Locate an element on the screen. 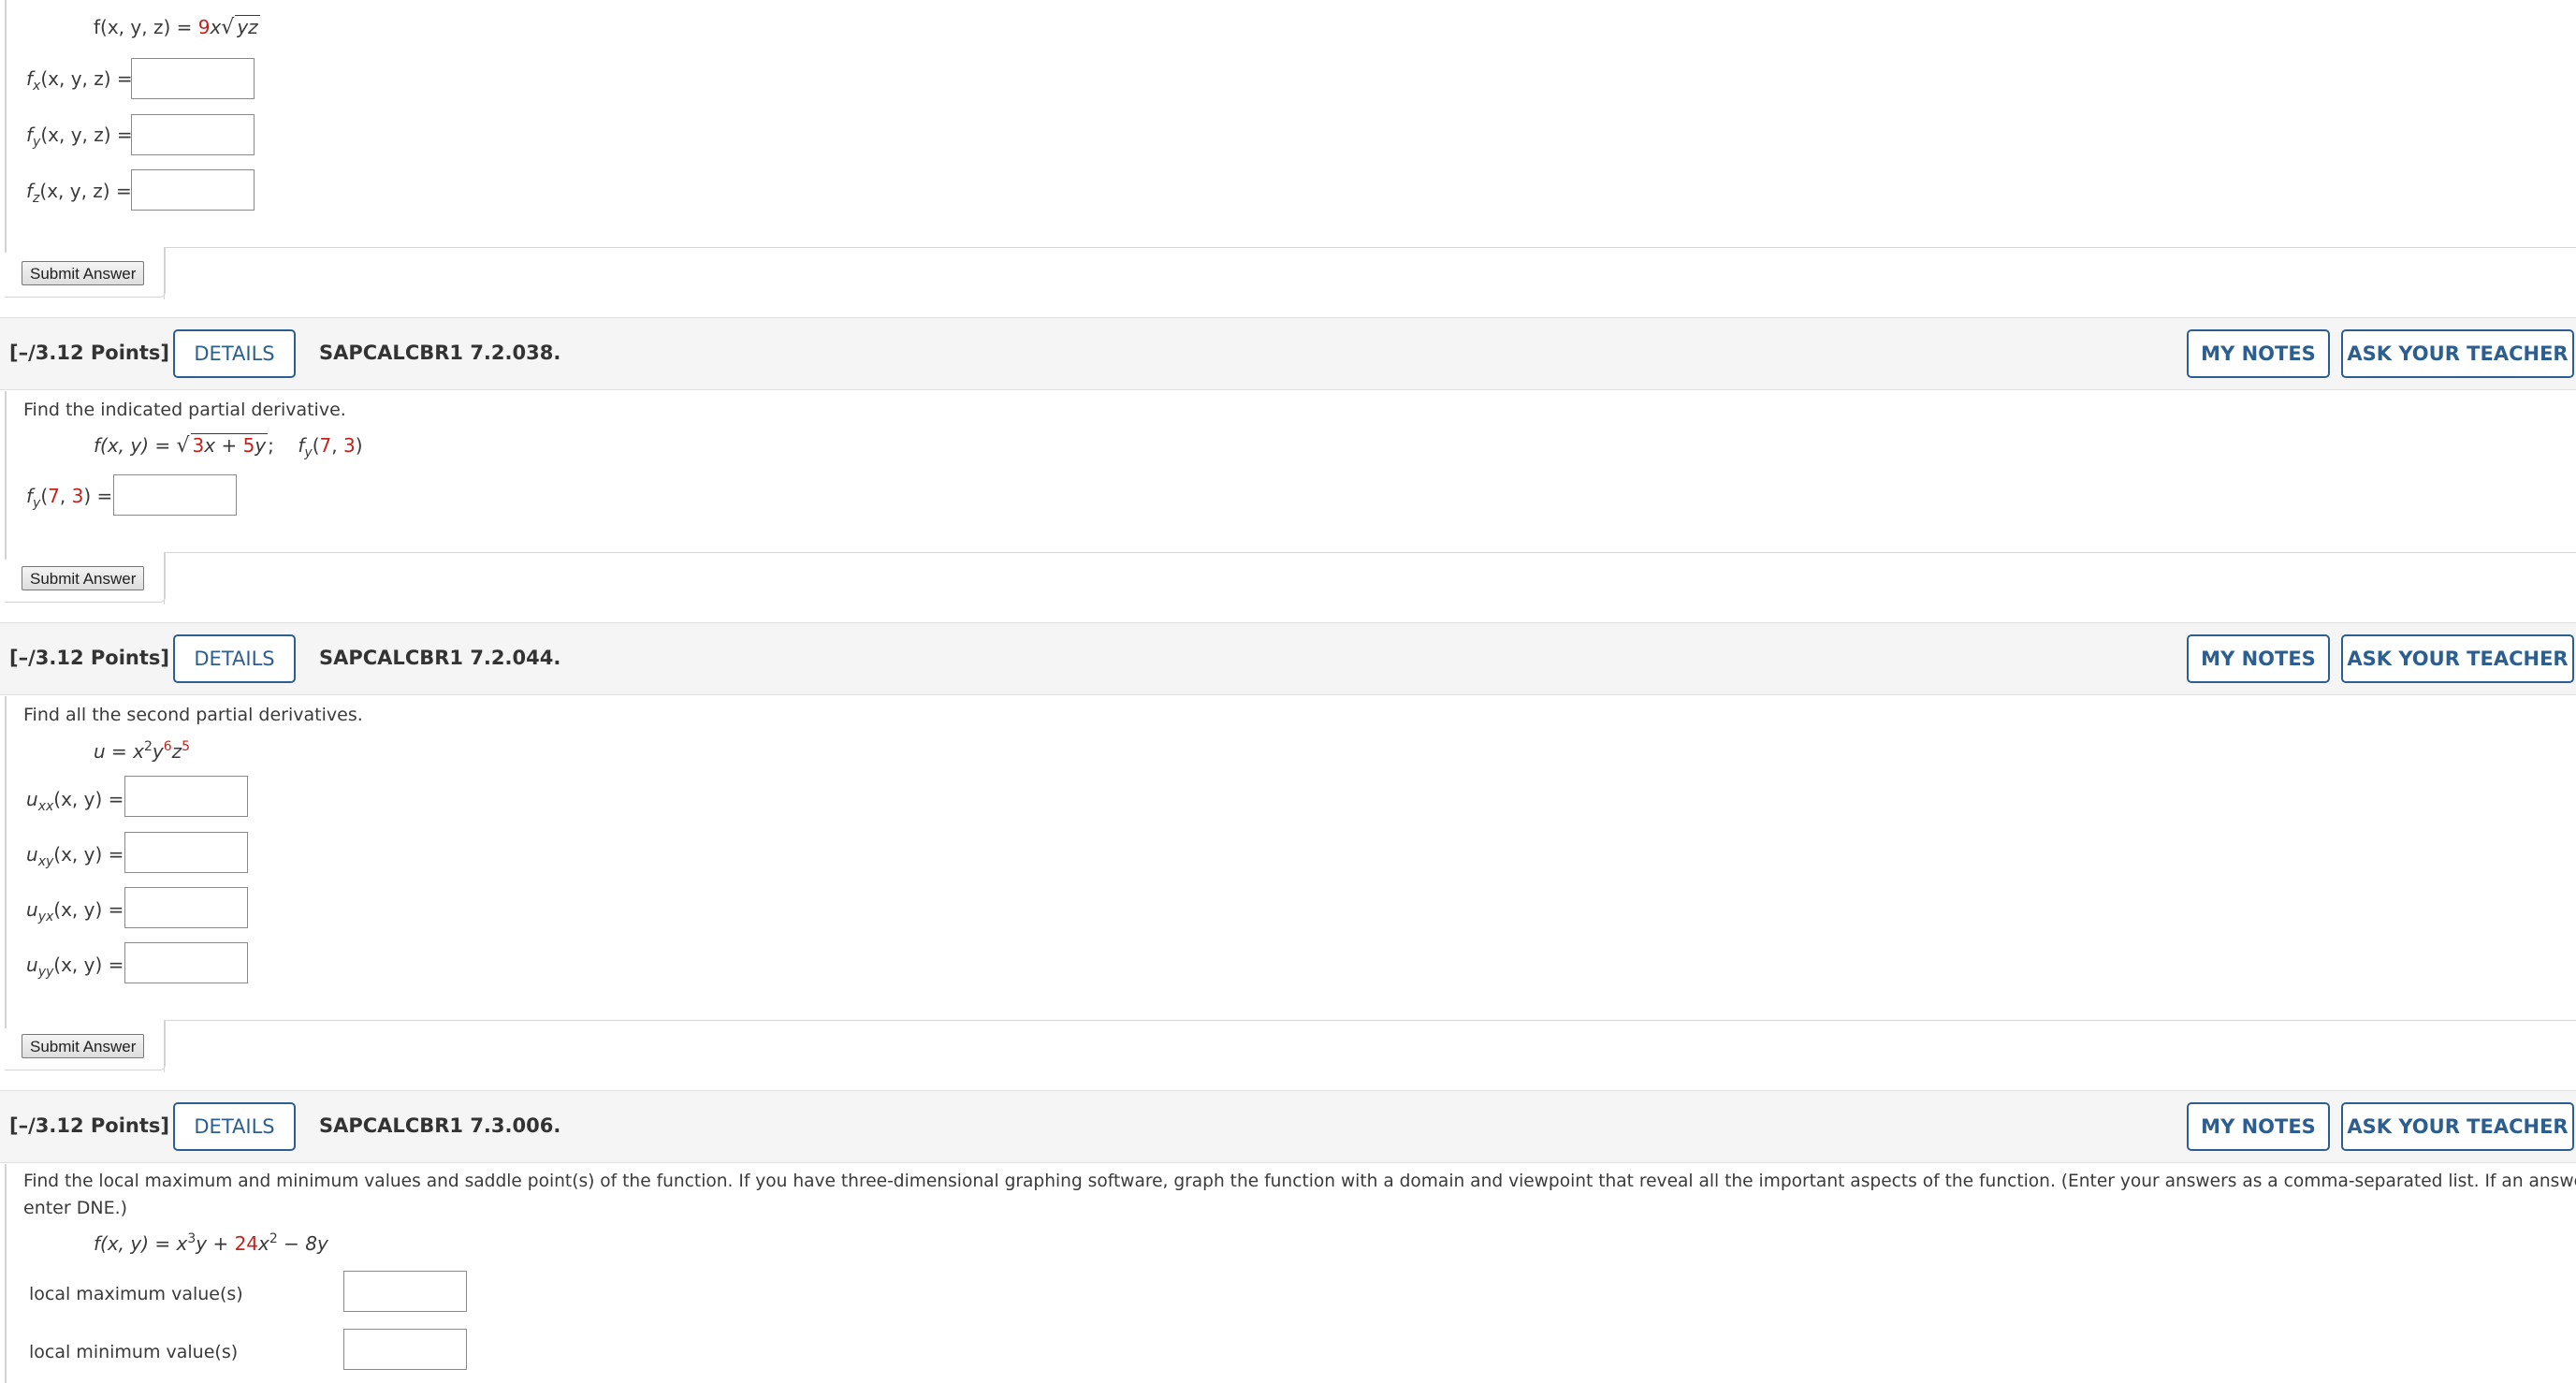 The image size is (2576, 1383). q1-fy-input is located at coordinates (193, 134).